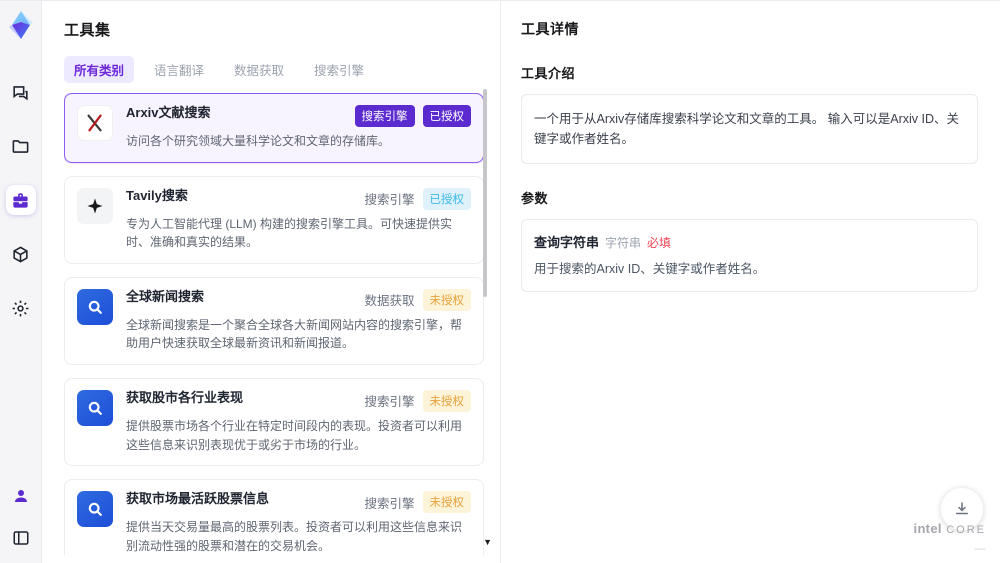 Image resolution: width=1000 pixels, height=563 pixels. I want to click on chat-icon, so click(20, 92).